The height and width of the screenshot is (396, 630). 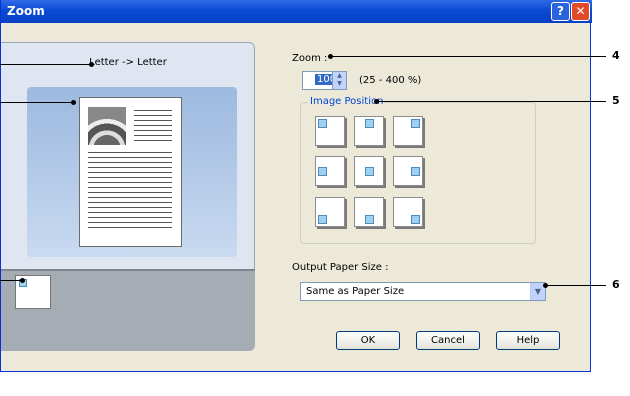 I want to click on position-middle-left-button, so click(x=330, y=171).